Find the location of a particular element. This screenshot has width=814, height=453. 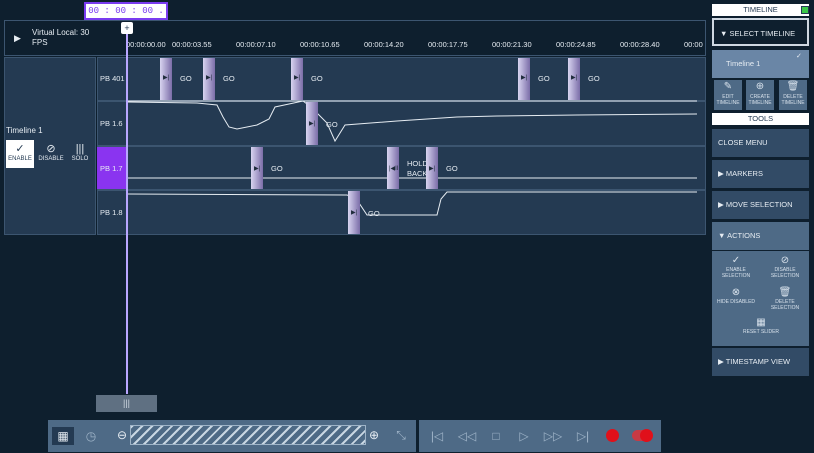

ruler-tick-8: 00:00:28.40 is located at coordinates (640, 44).